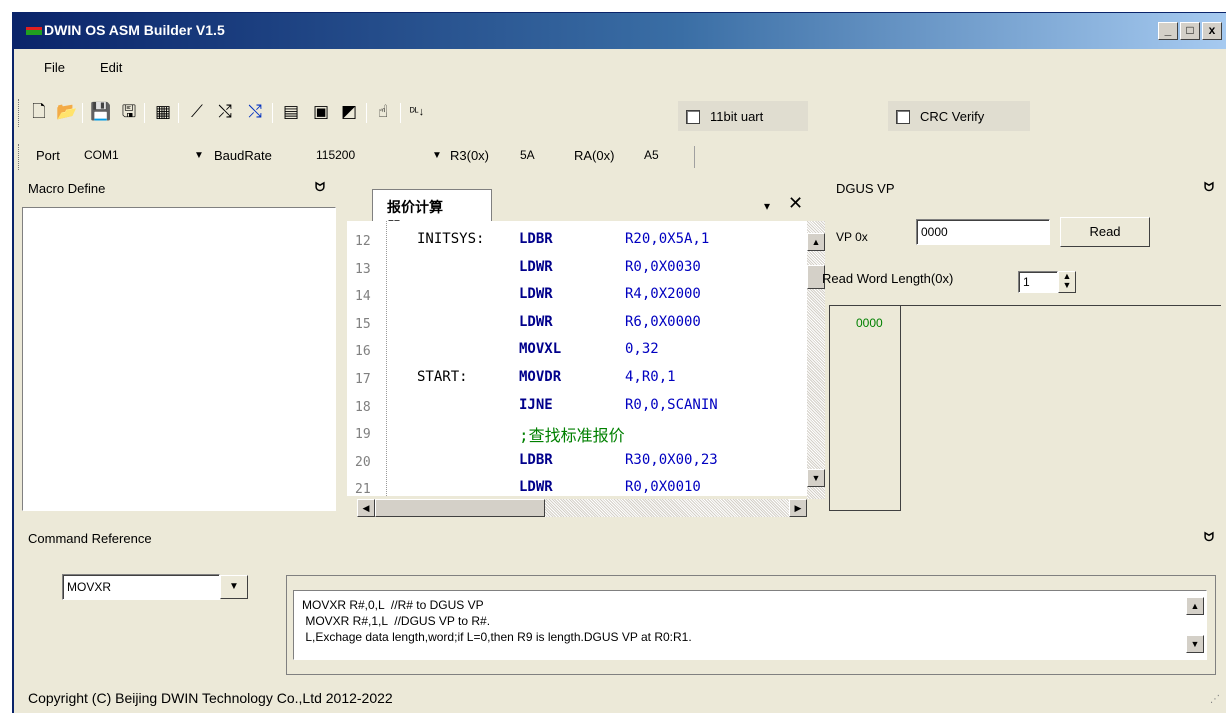 Image resolution: width=1226 pixels, height=714 pixels. Describe the element at coordinates (19, 113) in the screenshot. I see `toolbar-grip` at that location.